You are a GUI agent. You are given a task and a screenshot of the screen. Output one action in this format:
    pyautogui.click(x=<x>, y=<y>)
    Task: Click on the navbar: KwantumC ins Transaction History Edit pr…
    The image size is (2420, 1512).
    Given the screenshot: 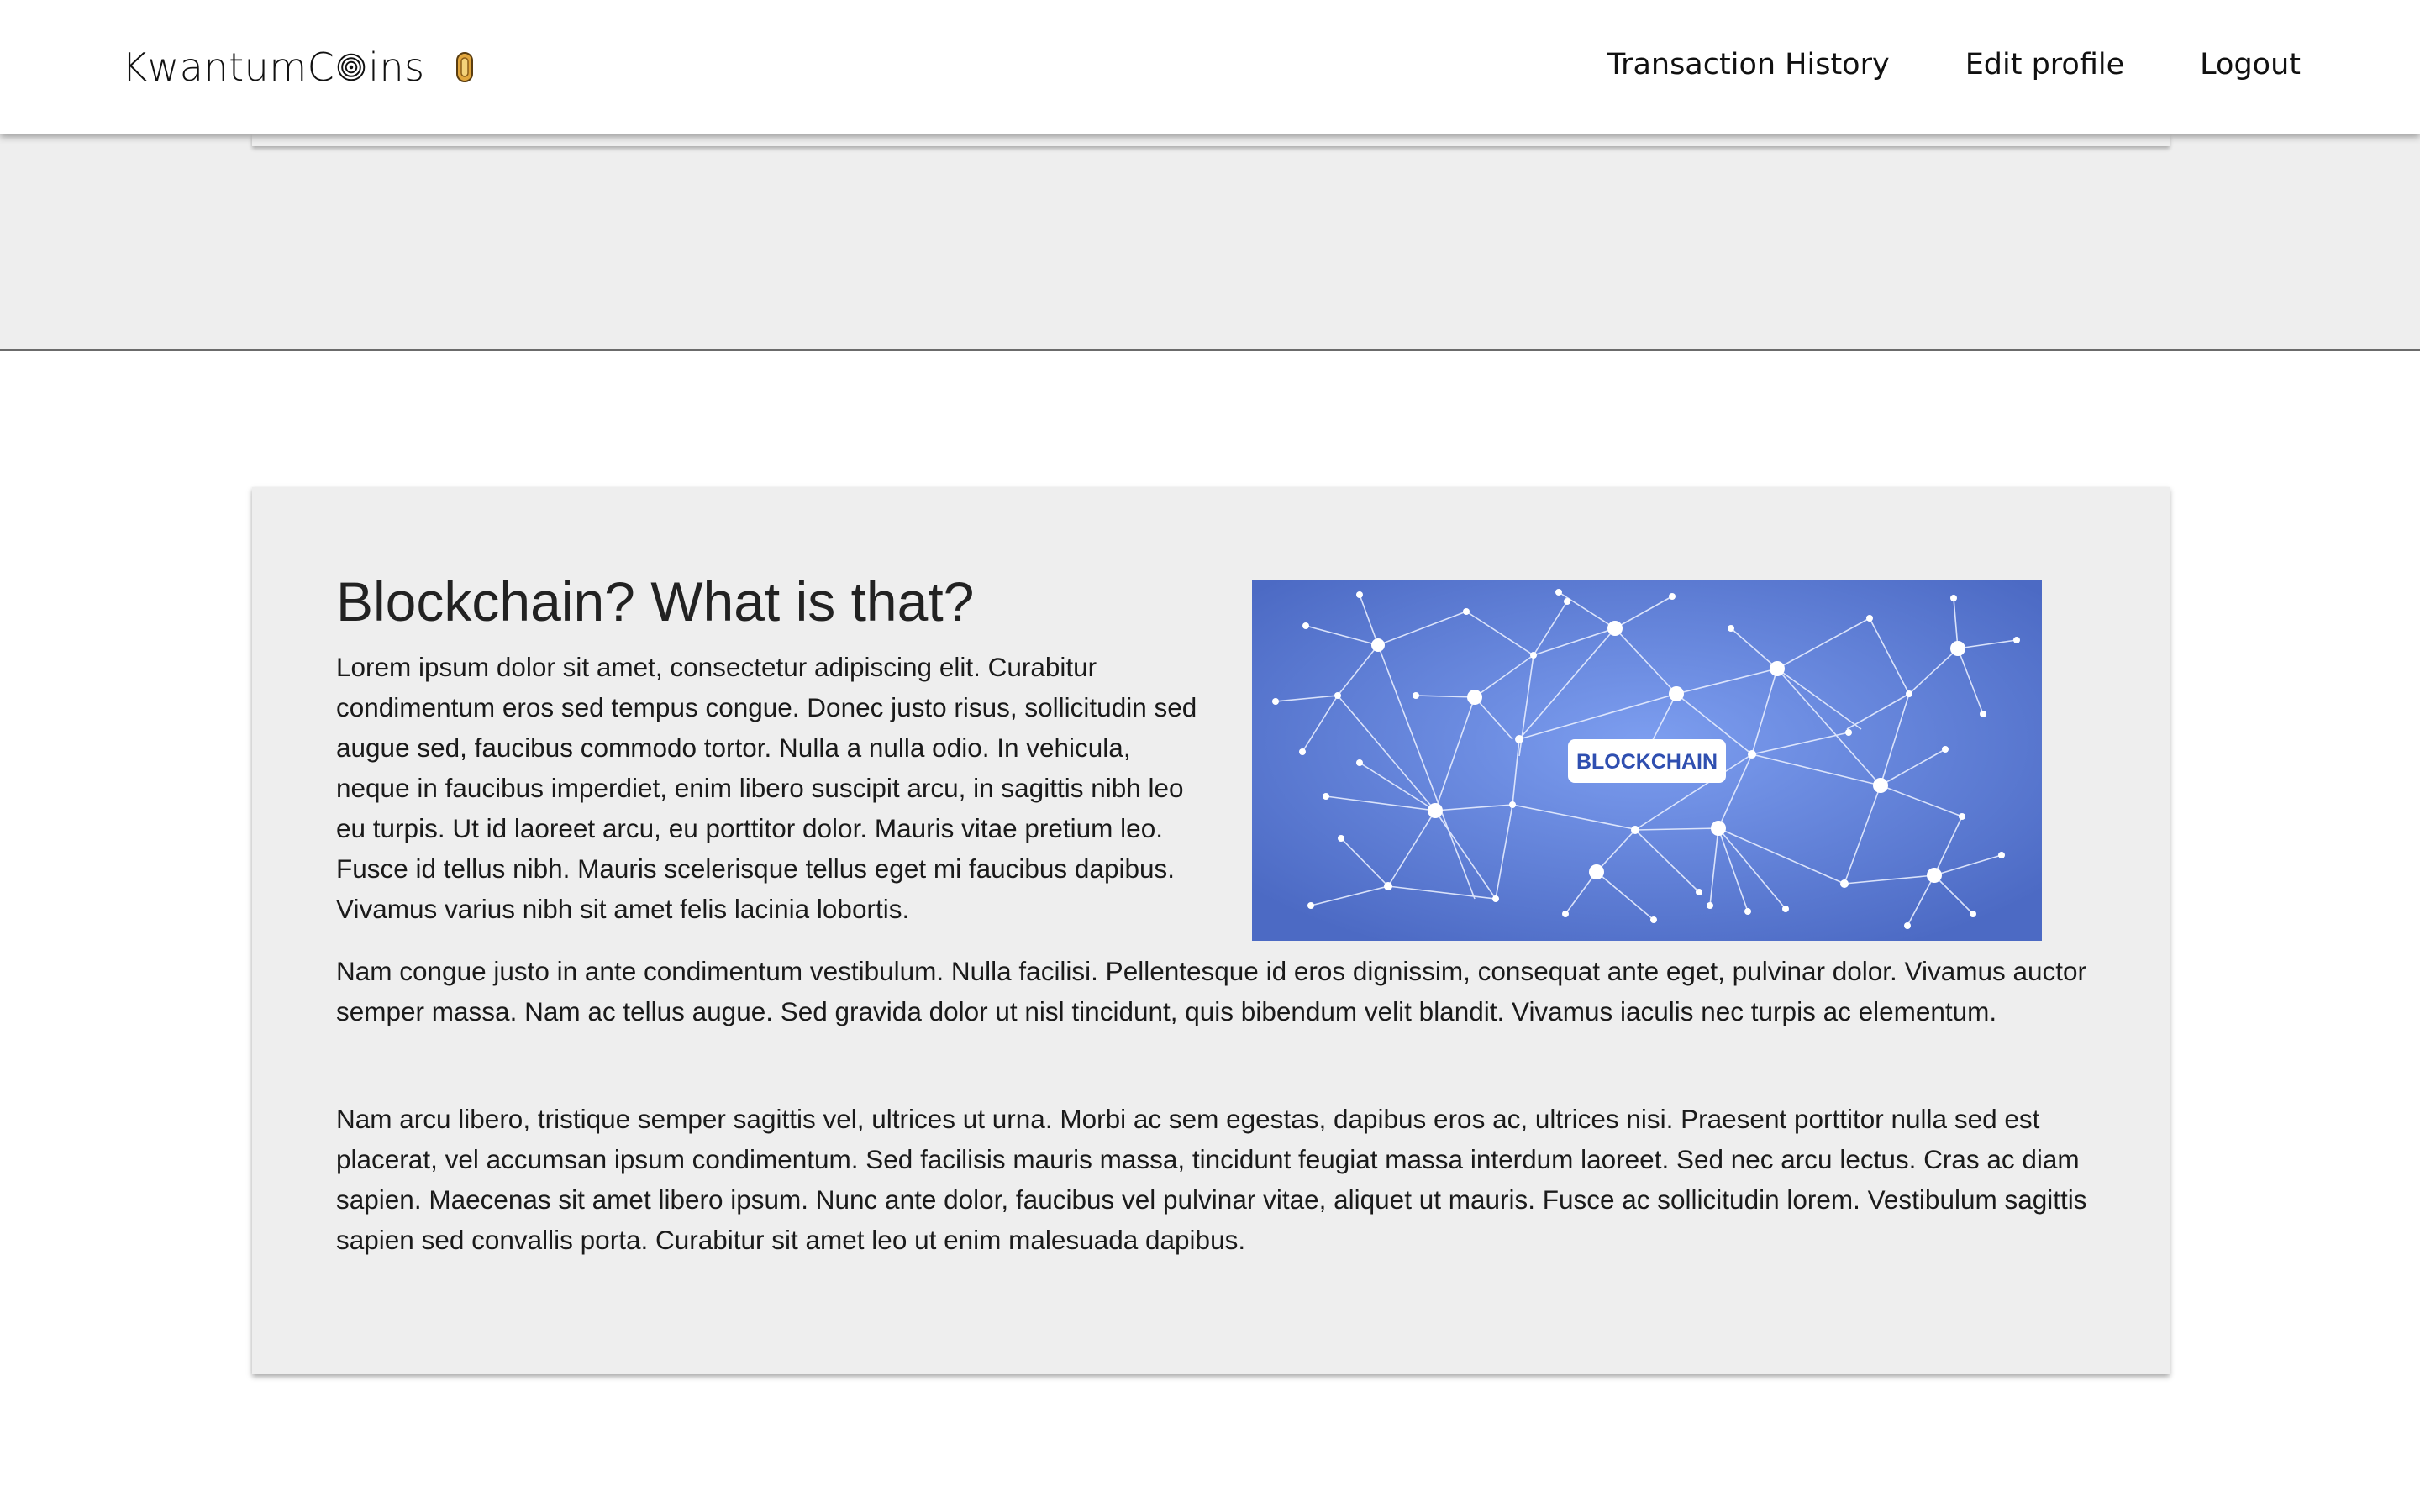 What is the action you would take?
    pyautogui.click(x=1210, y=67)
    